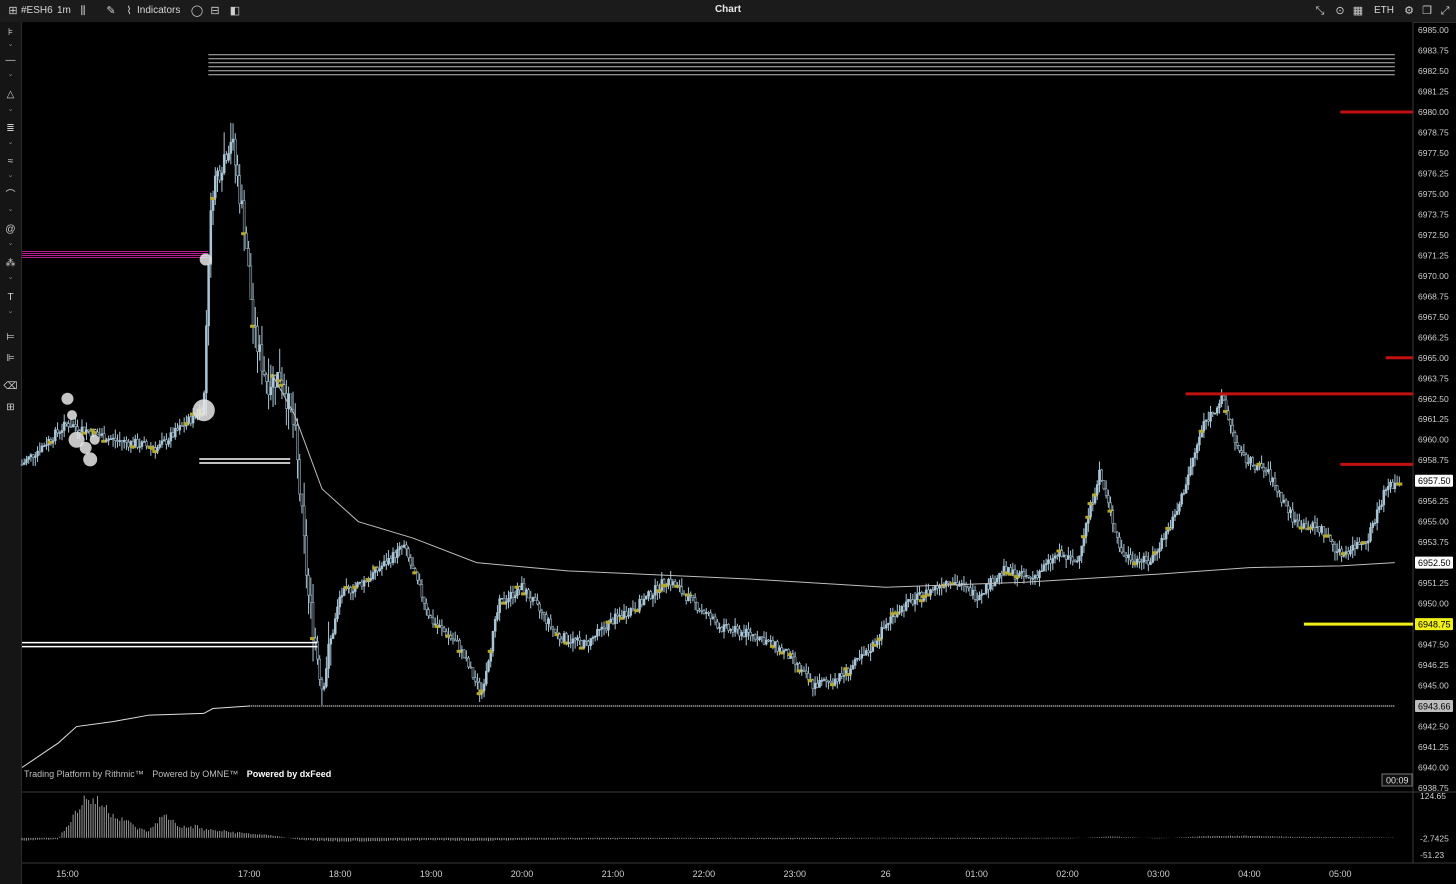  Describe the element at coordinates (195, 774) in the screenshot. I see `omne-attribution: Powered by OMNE™` at that location.